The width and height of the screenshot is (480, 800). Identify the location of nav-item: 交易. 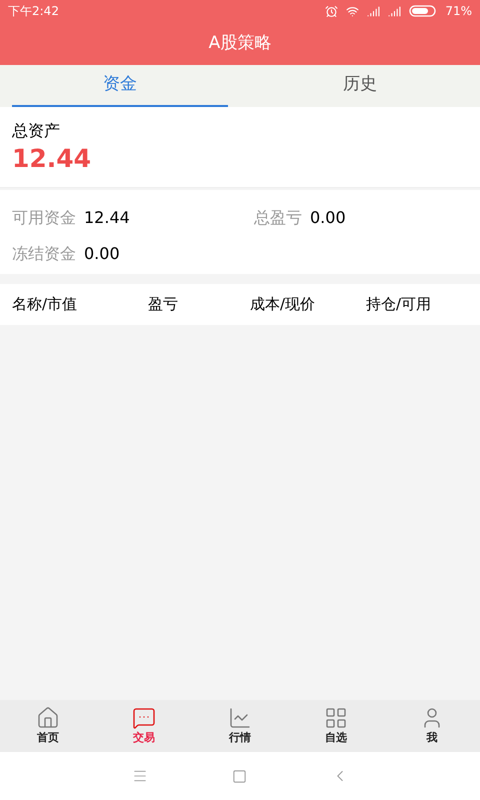
(144, 726).